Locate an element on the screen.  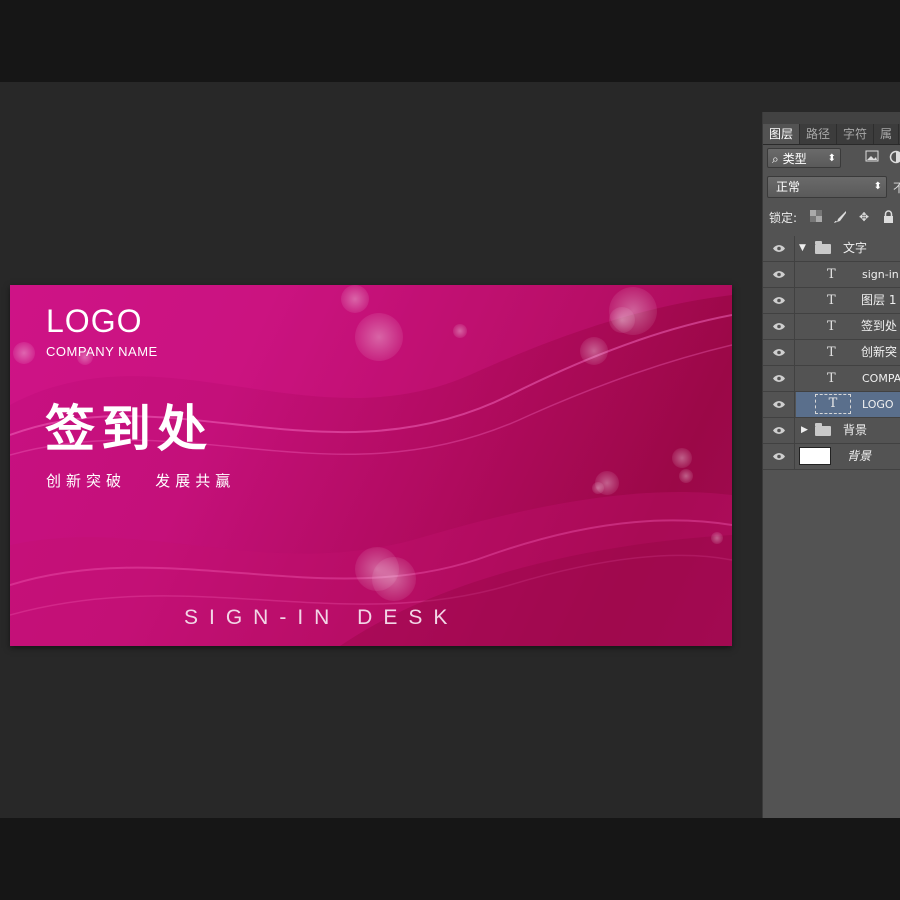
lock-row: 锁定: ✥ is located at coordinates (834, 218).